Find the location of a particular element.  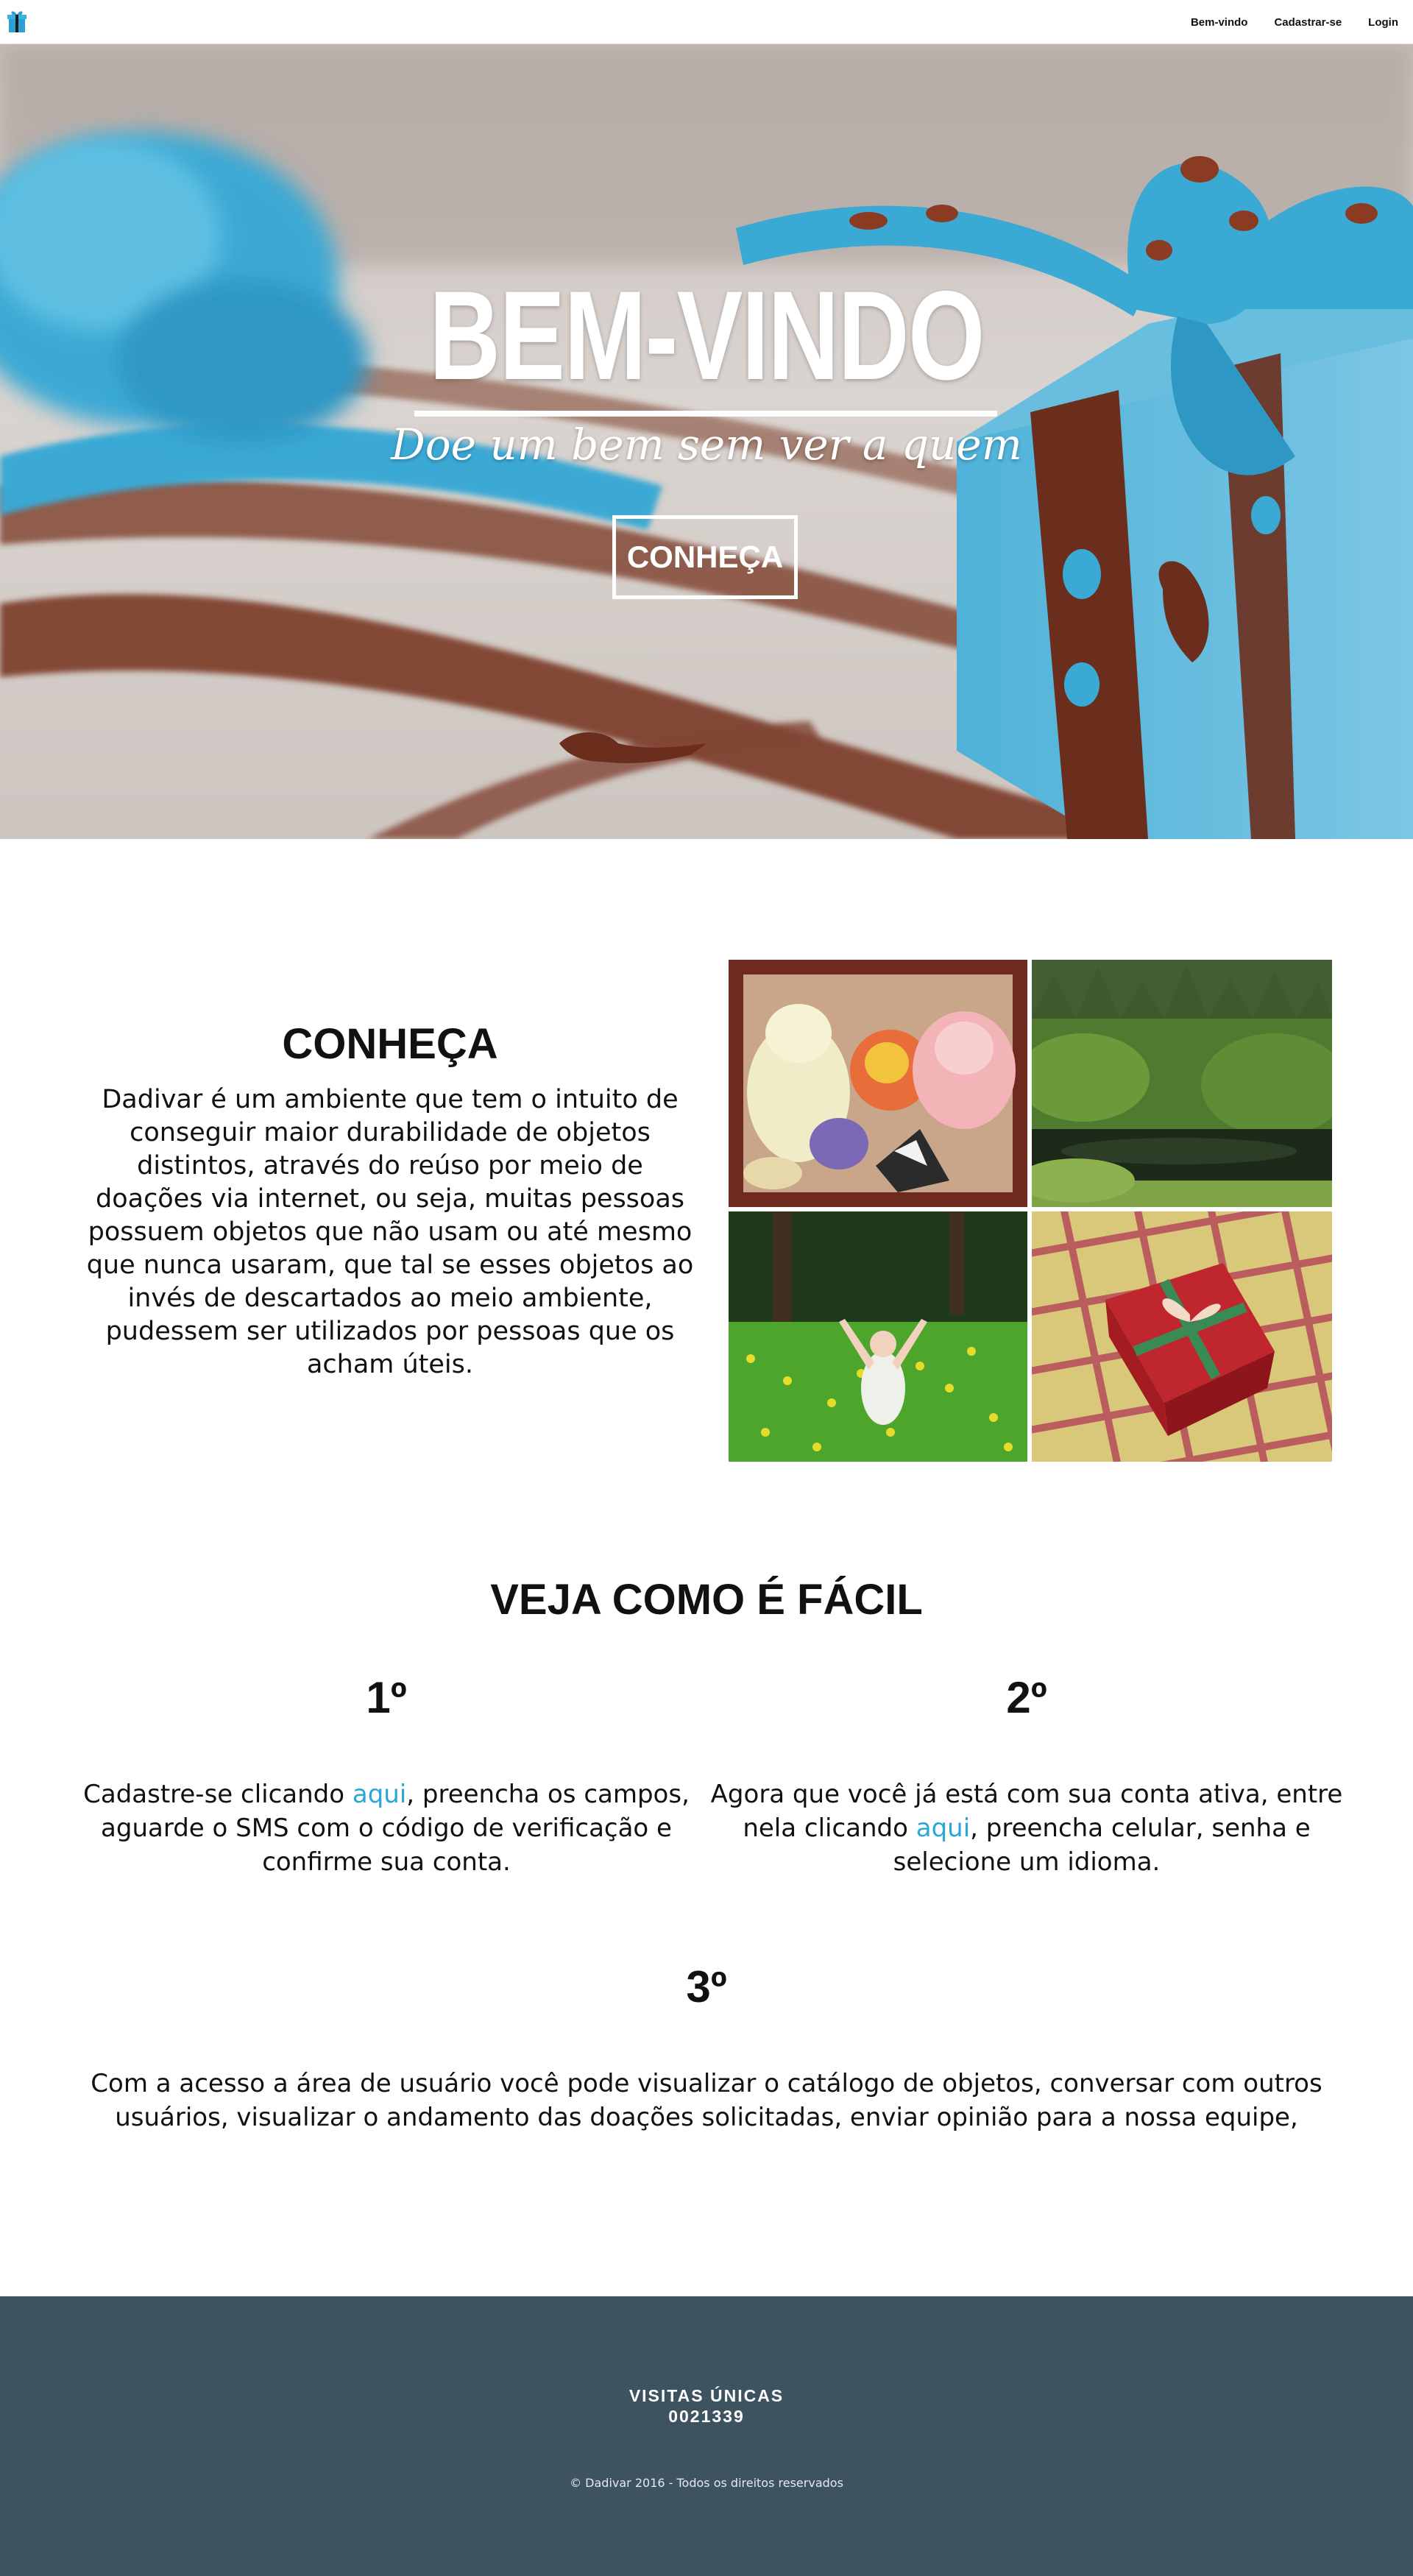

nav-link-bem-vindo: Bem-vindo is located at coordinates (1219, 22).